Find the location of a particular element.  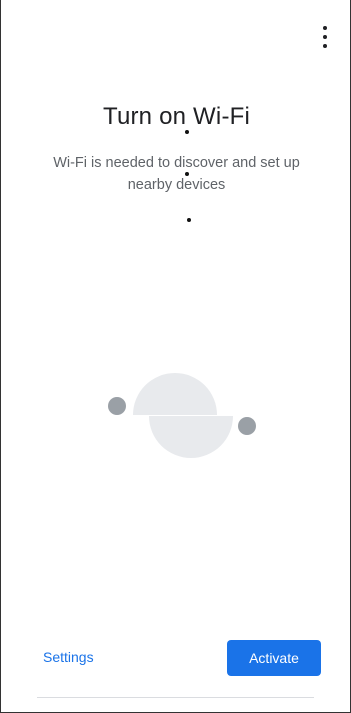

bottom-divider is located at coordinates (175, 697).